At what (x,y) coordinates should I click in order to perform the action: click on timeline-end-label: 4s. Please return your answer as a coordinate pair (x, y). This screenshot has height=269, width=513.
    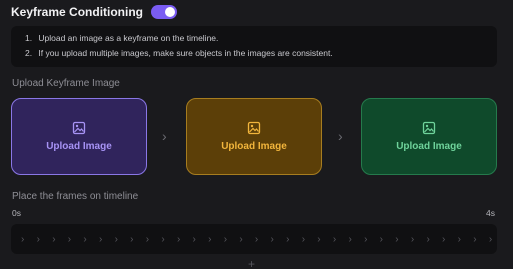
    Looking at the image, I should click on (490, 213).